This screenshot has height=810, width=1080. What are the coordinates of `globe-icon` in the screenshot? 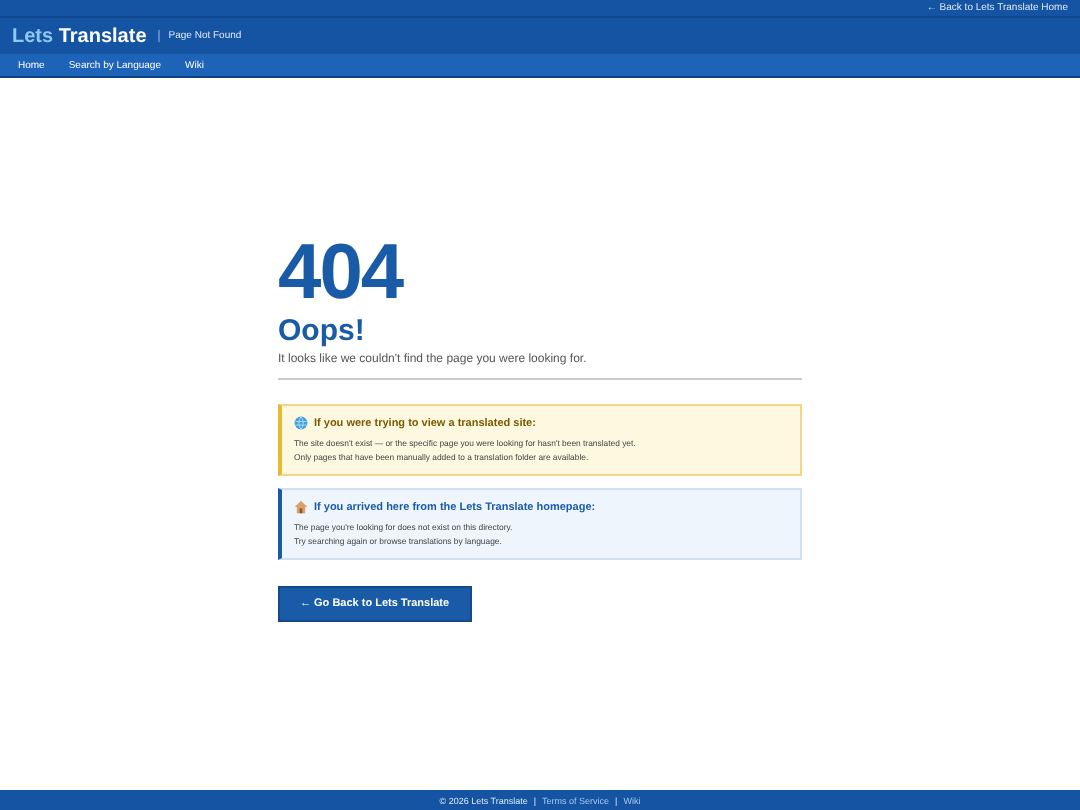 It's located at (301, 423).